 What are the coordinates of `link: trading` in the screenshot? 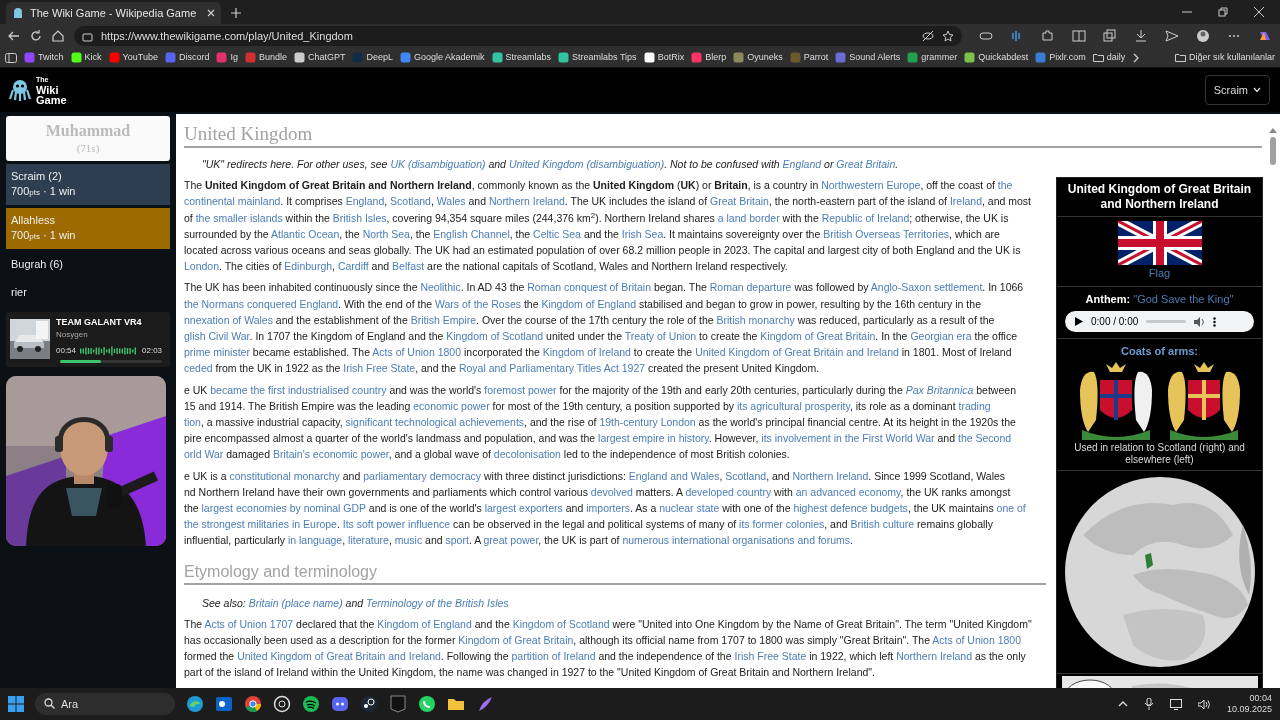 It's located at (974, 405).